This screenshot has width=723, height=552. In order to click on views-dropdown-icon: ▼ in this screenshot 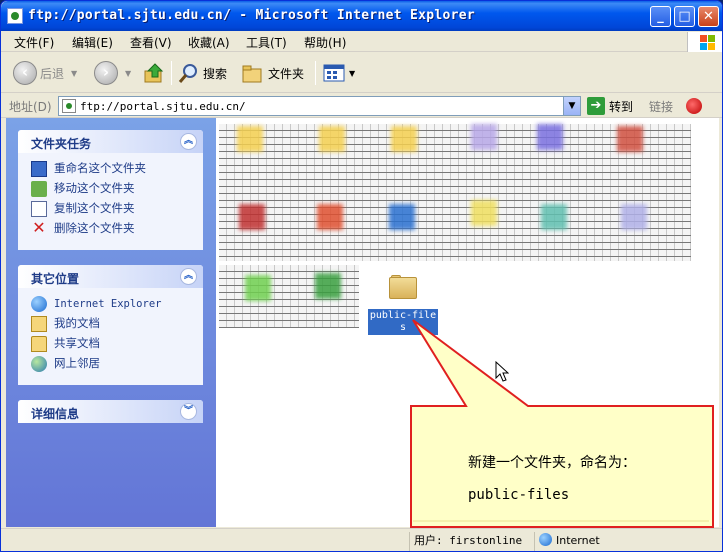, I will do `click(352, 73)`.